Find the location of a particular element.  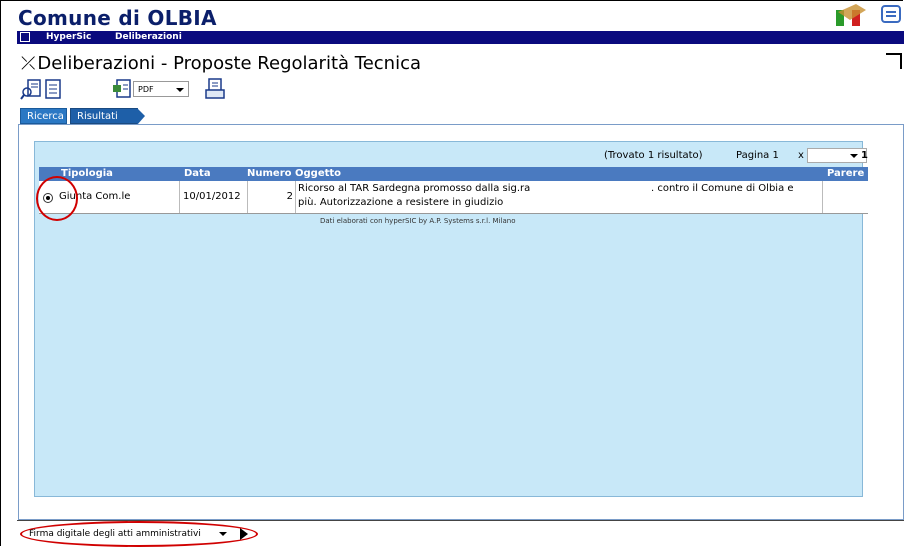

col-oggetto: Oggetto is located at coordinates (318, 173).